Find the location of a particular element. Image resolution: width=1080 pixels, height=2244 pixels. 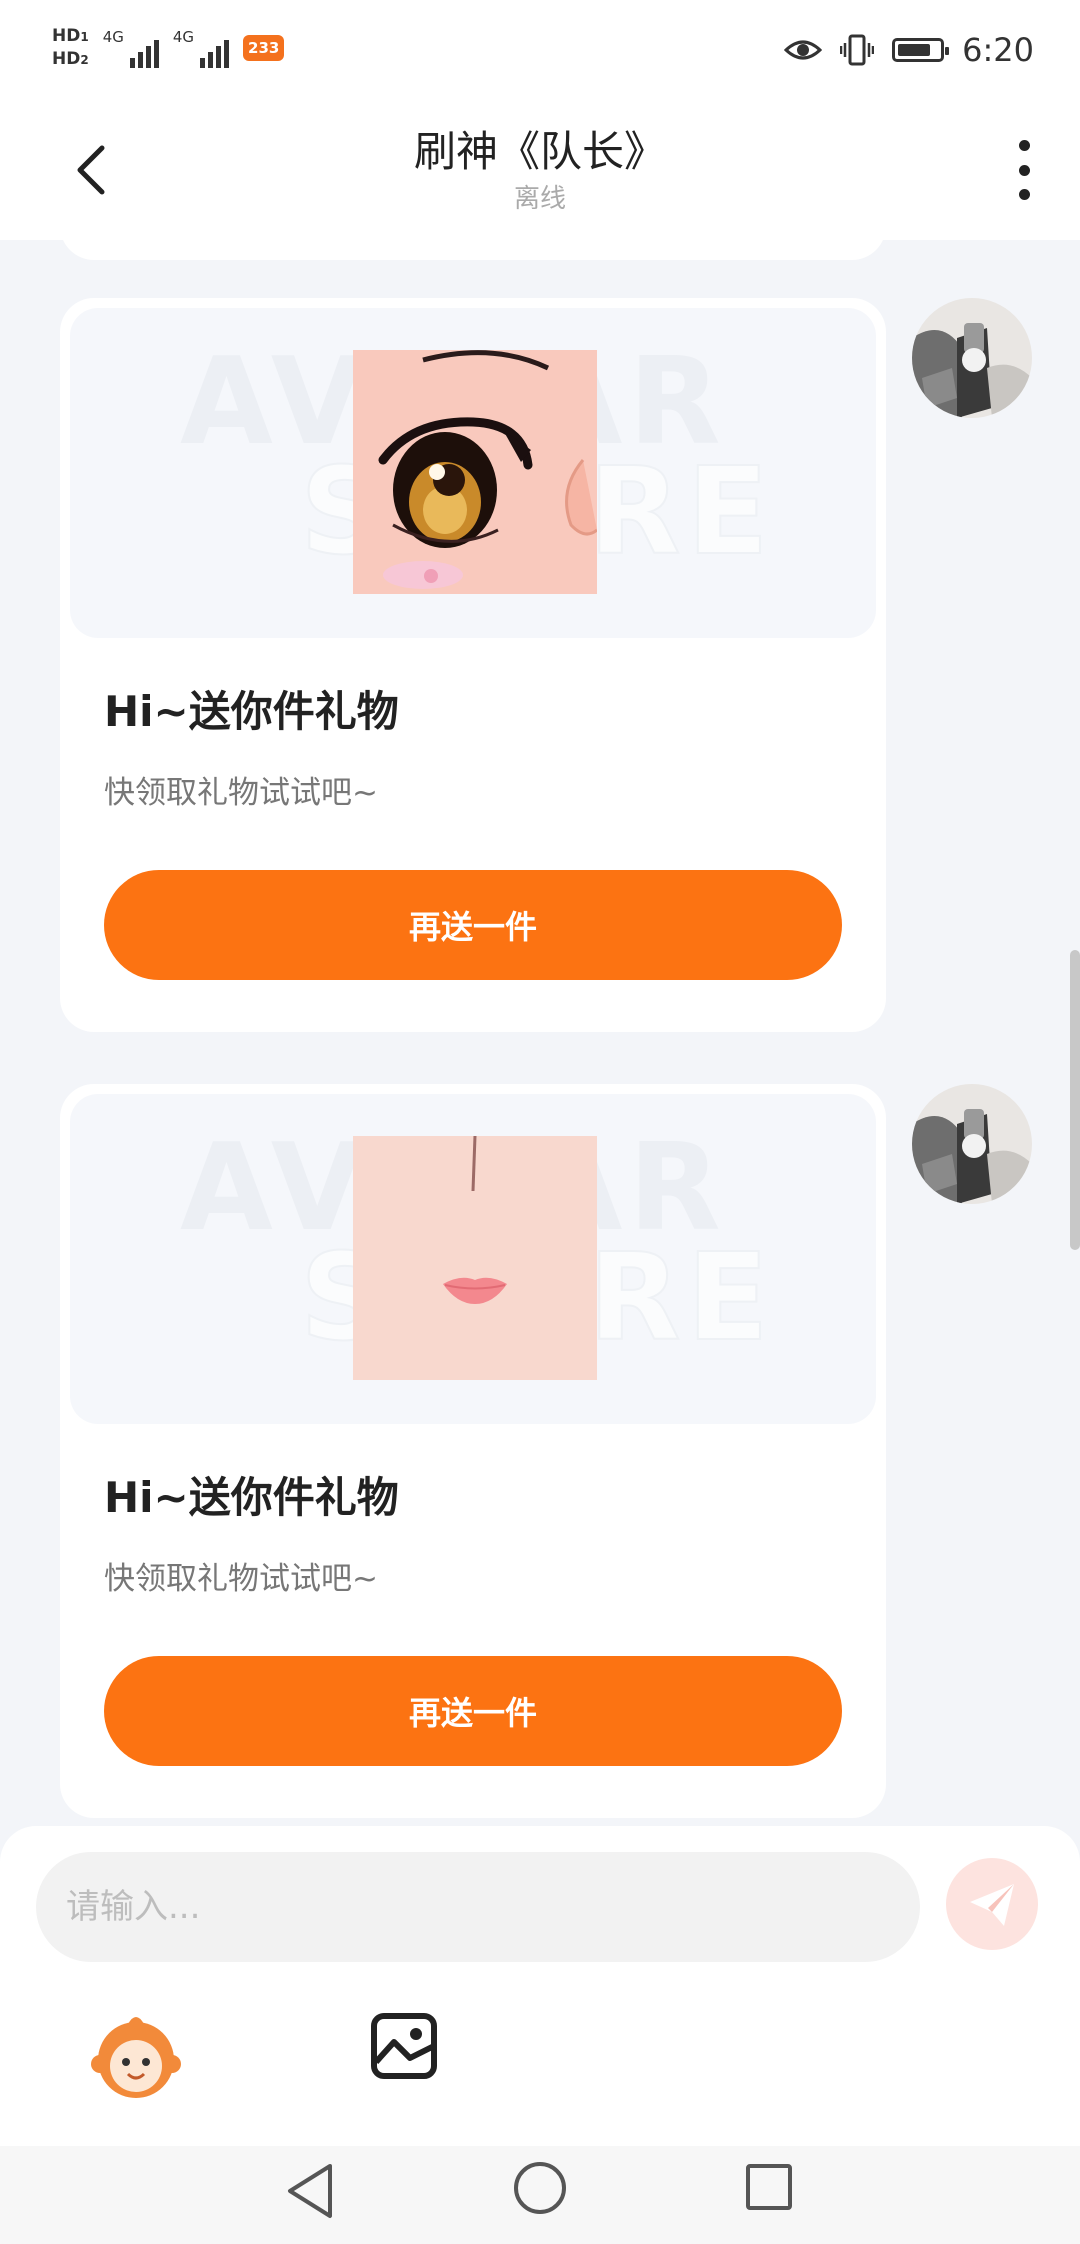

status-bar-right: 6:20 is located at coordinates (909, 50).